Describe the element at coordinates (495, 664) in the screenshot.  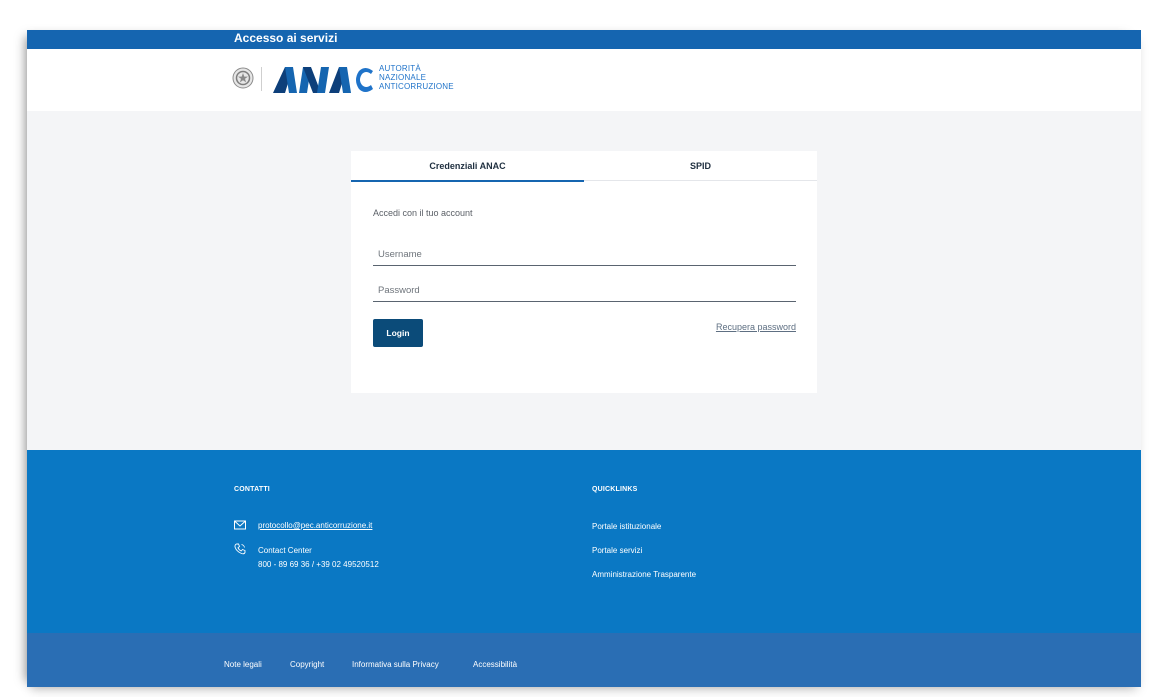
I see `legal-link-accessibilita: Accessibilità` at that location.